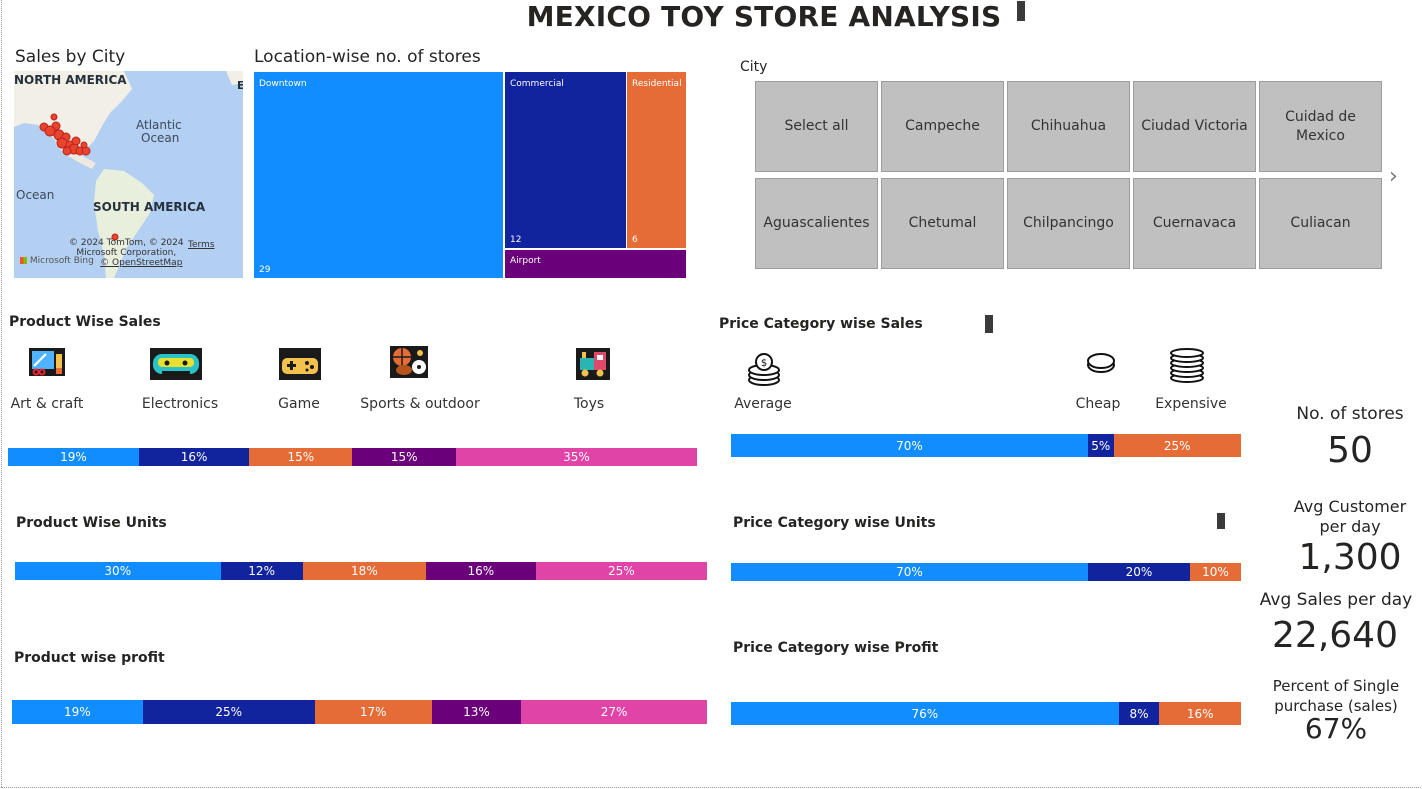 This screenshot has height=789, width=1422. What do you see at coordinates (836, 648) in the screenshot?
I see `price-profit-title: Price Category wise Profit` at bounding box center [836, 648].